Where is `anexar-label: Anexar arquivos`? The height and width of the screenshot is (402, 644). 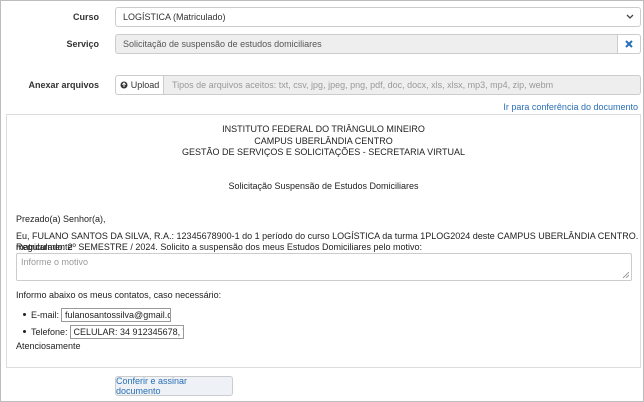
anexar-label: Anexar arquivos is located at coordinates (63, 85).